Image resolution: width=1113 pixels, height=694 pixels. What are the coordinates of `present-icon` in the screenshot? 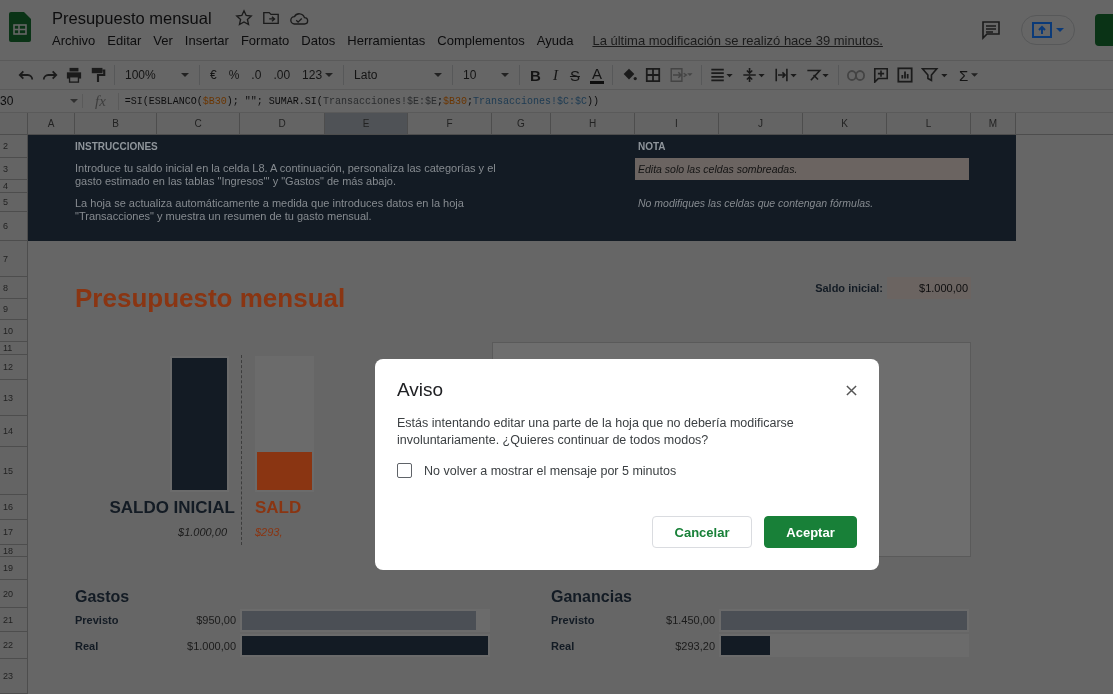 It's located at (1042, 30).